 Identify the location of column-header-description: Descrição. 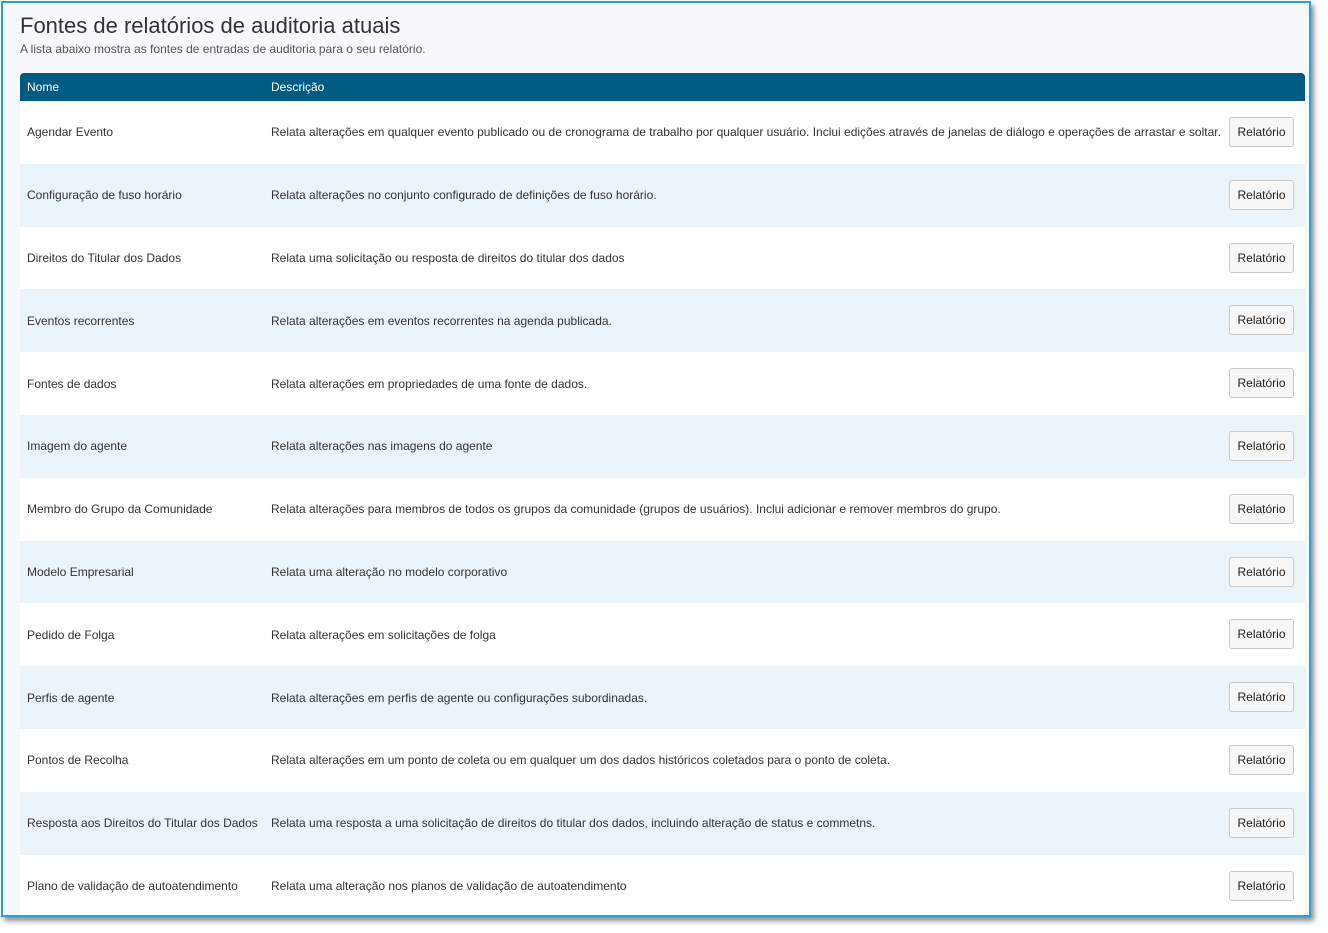
(298, 87).